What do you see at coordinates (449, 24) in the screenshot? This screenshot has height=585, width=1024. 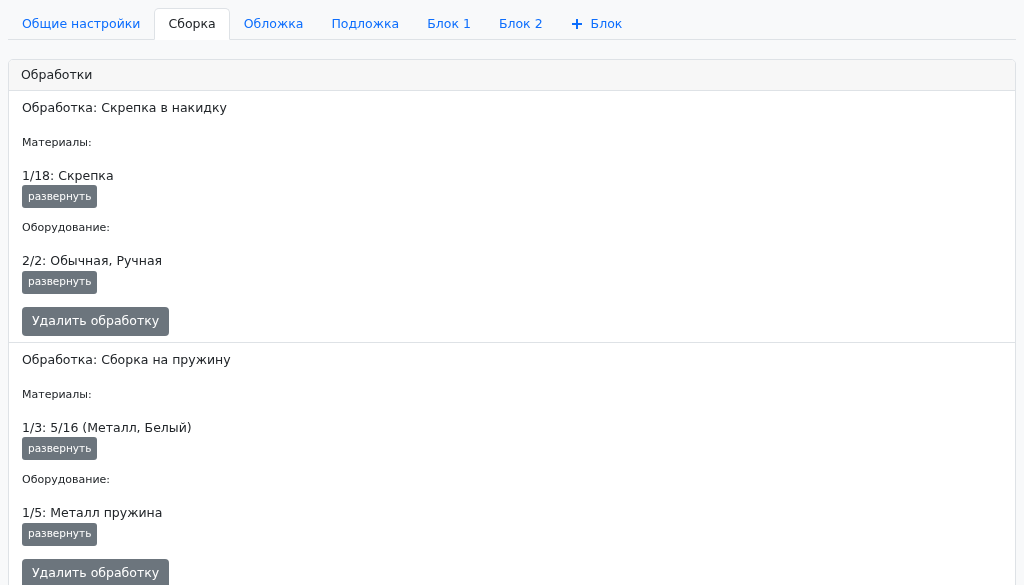 I see `tab: Блок 1` at bounding box center [449, 24].